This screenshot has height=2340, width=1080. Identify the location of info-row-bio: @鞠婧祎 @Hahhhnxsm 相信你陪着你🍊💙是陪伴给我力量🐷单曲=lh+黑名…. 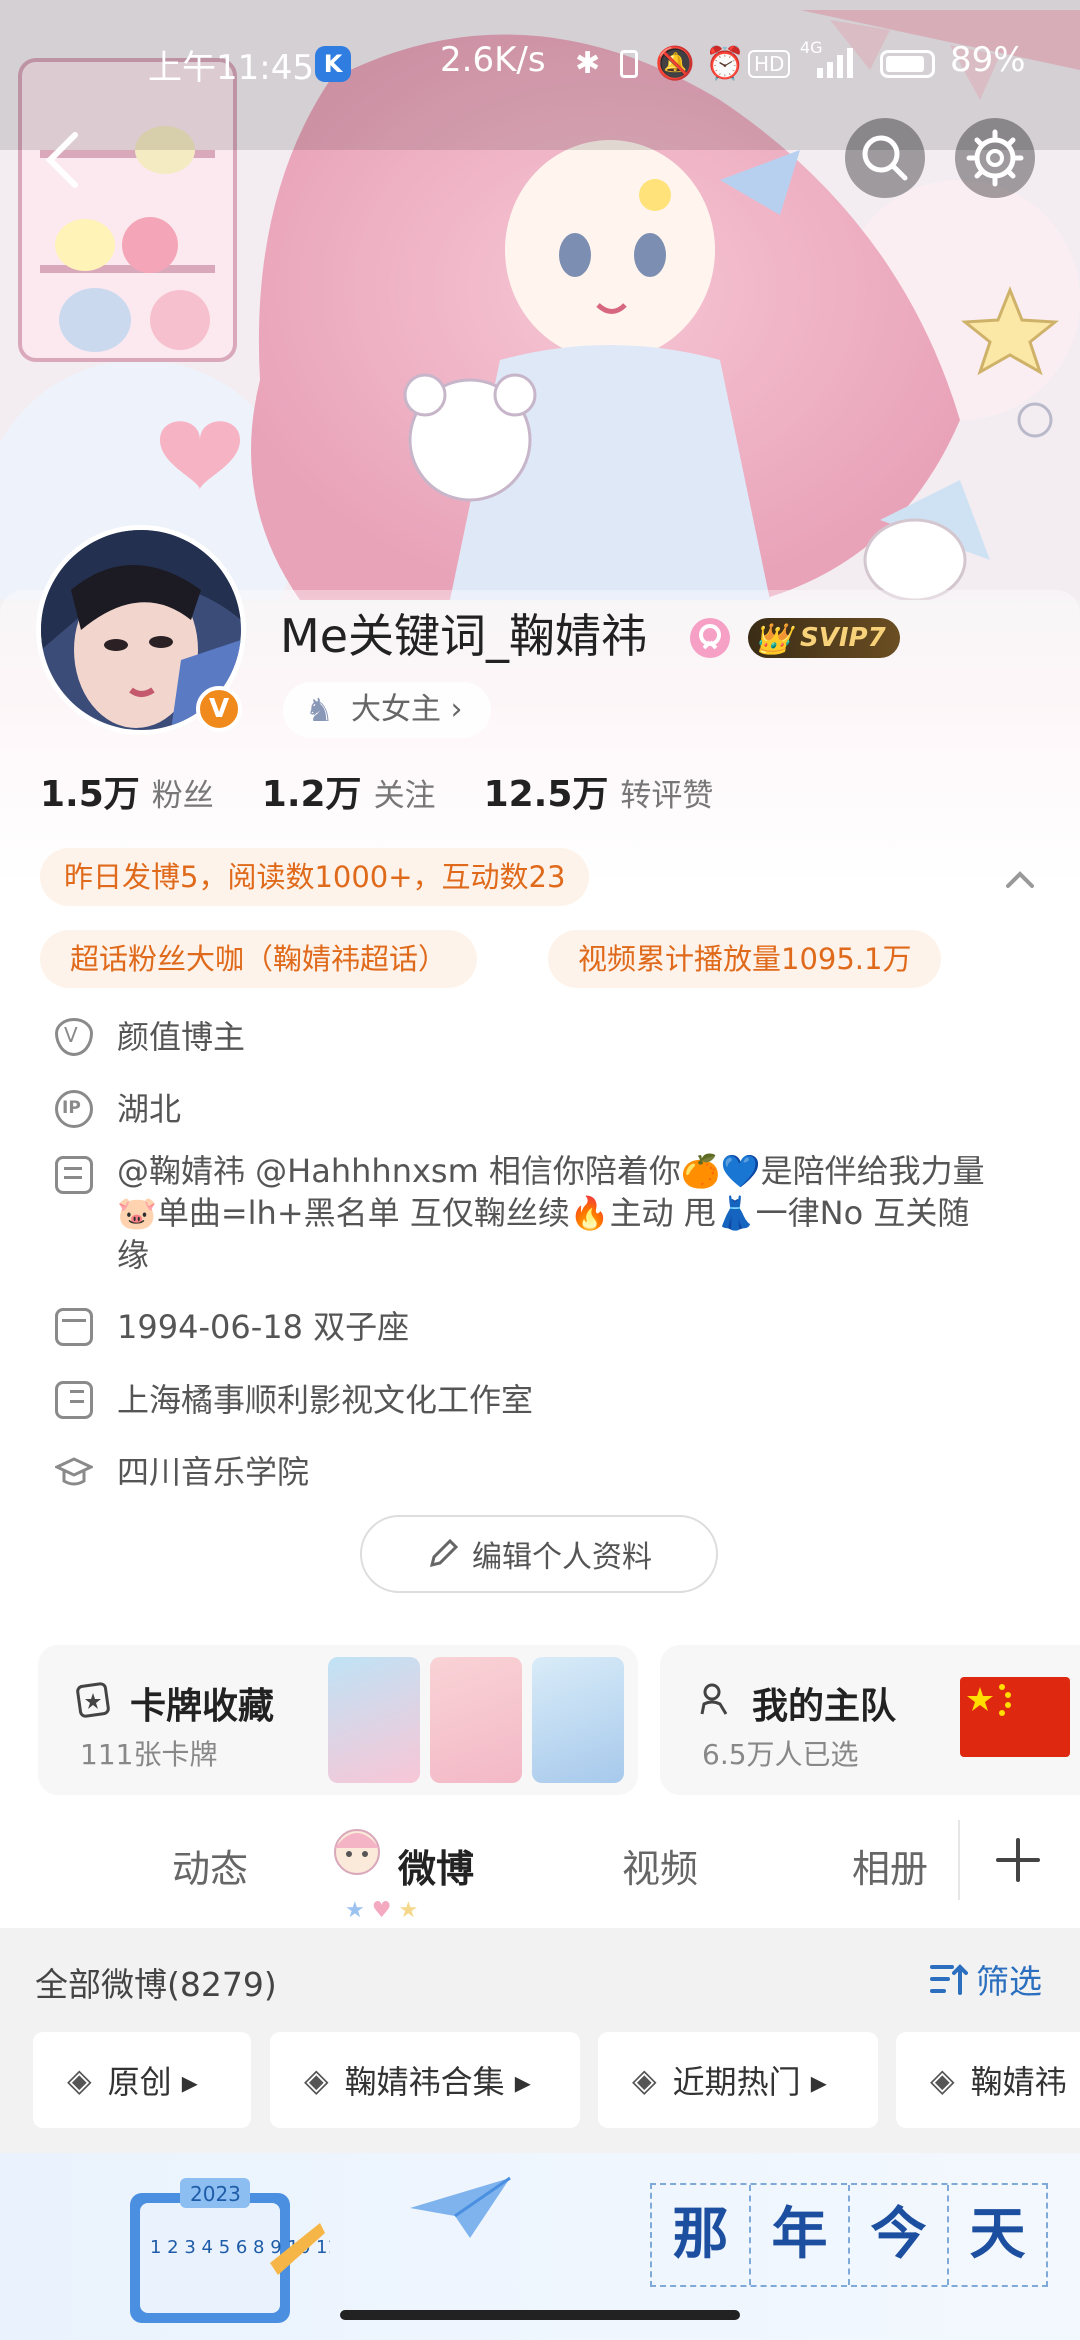
(530, 1212).